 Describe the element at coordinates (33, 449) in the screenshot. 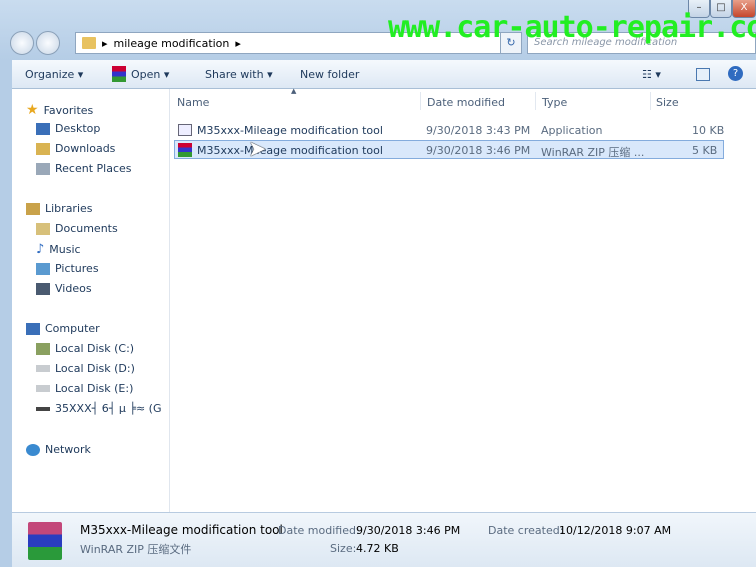

I see `network-icon` at that location.